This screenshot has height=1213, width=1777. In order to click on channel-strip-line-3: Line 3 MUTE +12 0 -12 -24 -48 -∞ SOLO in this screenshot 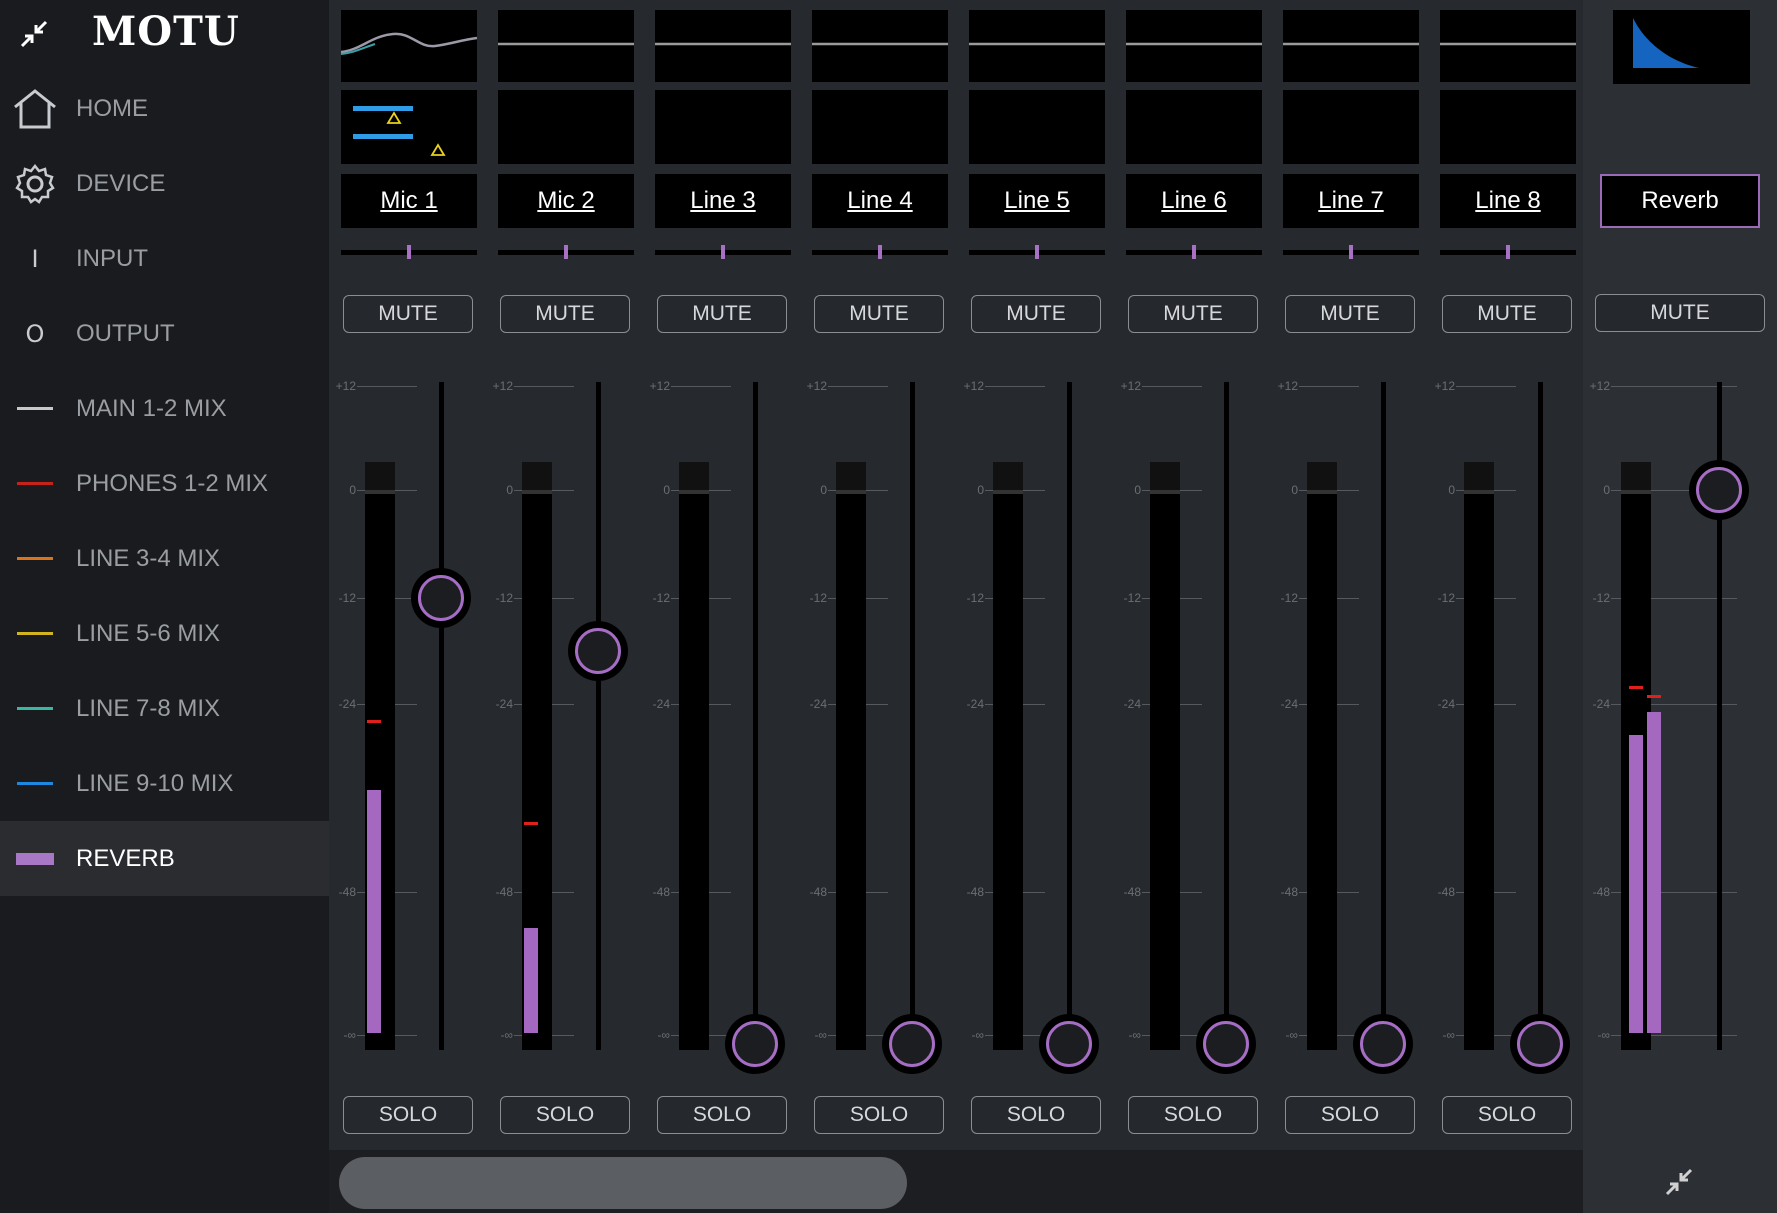, I will do `click(722, 575)`.